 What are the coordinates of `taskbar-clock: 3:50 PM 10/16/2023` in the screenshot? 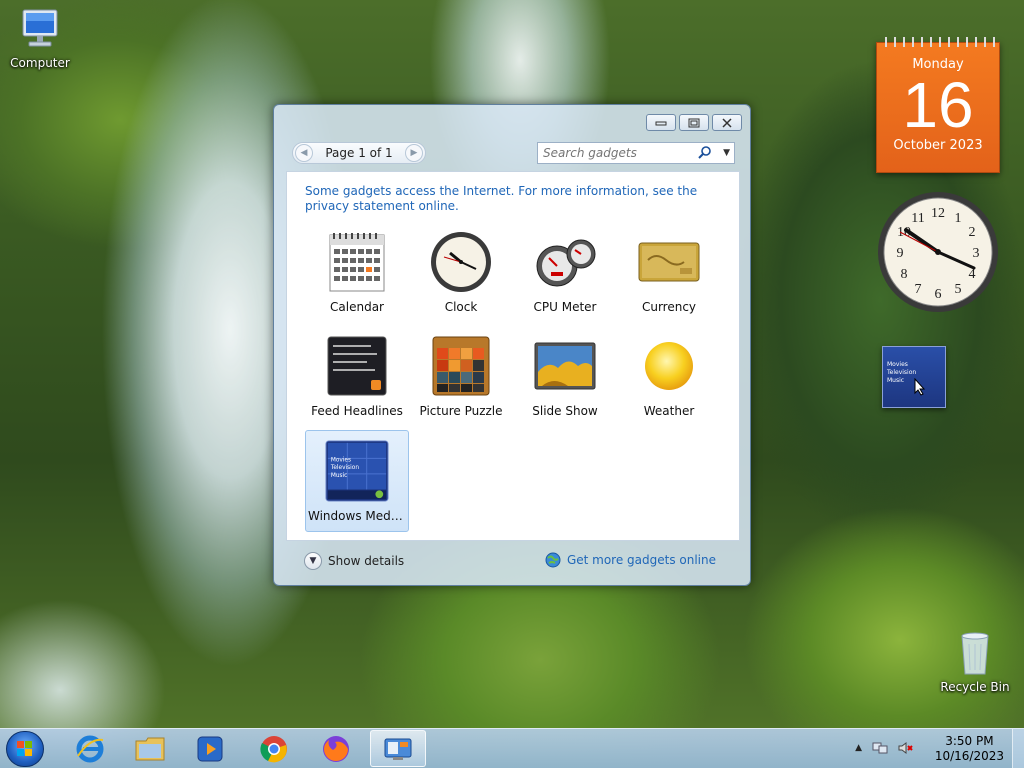 It's located at (969, 749).